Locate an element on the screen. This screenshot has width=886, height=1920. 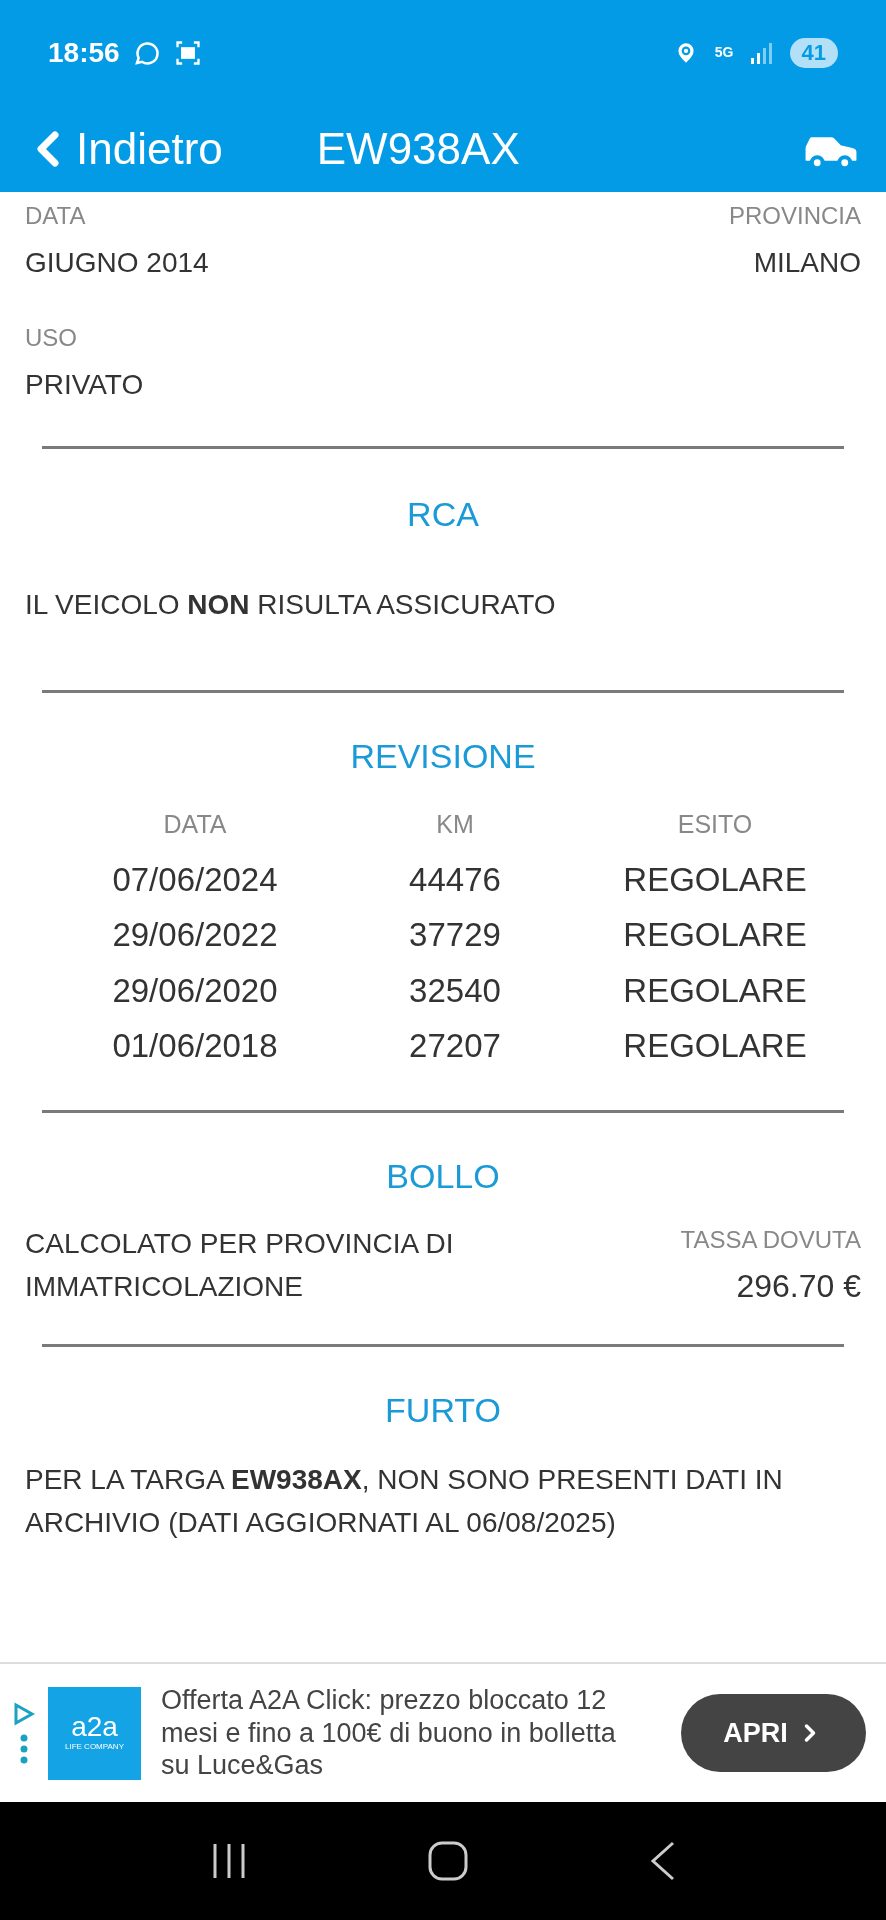
column-header: ESITO is located at coordinates (715, 824).